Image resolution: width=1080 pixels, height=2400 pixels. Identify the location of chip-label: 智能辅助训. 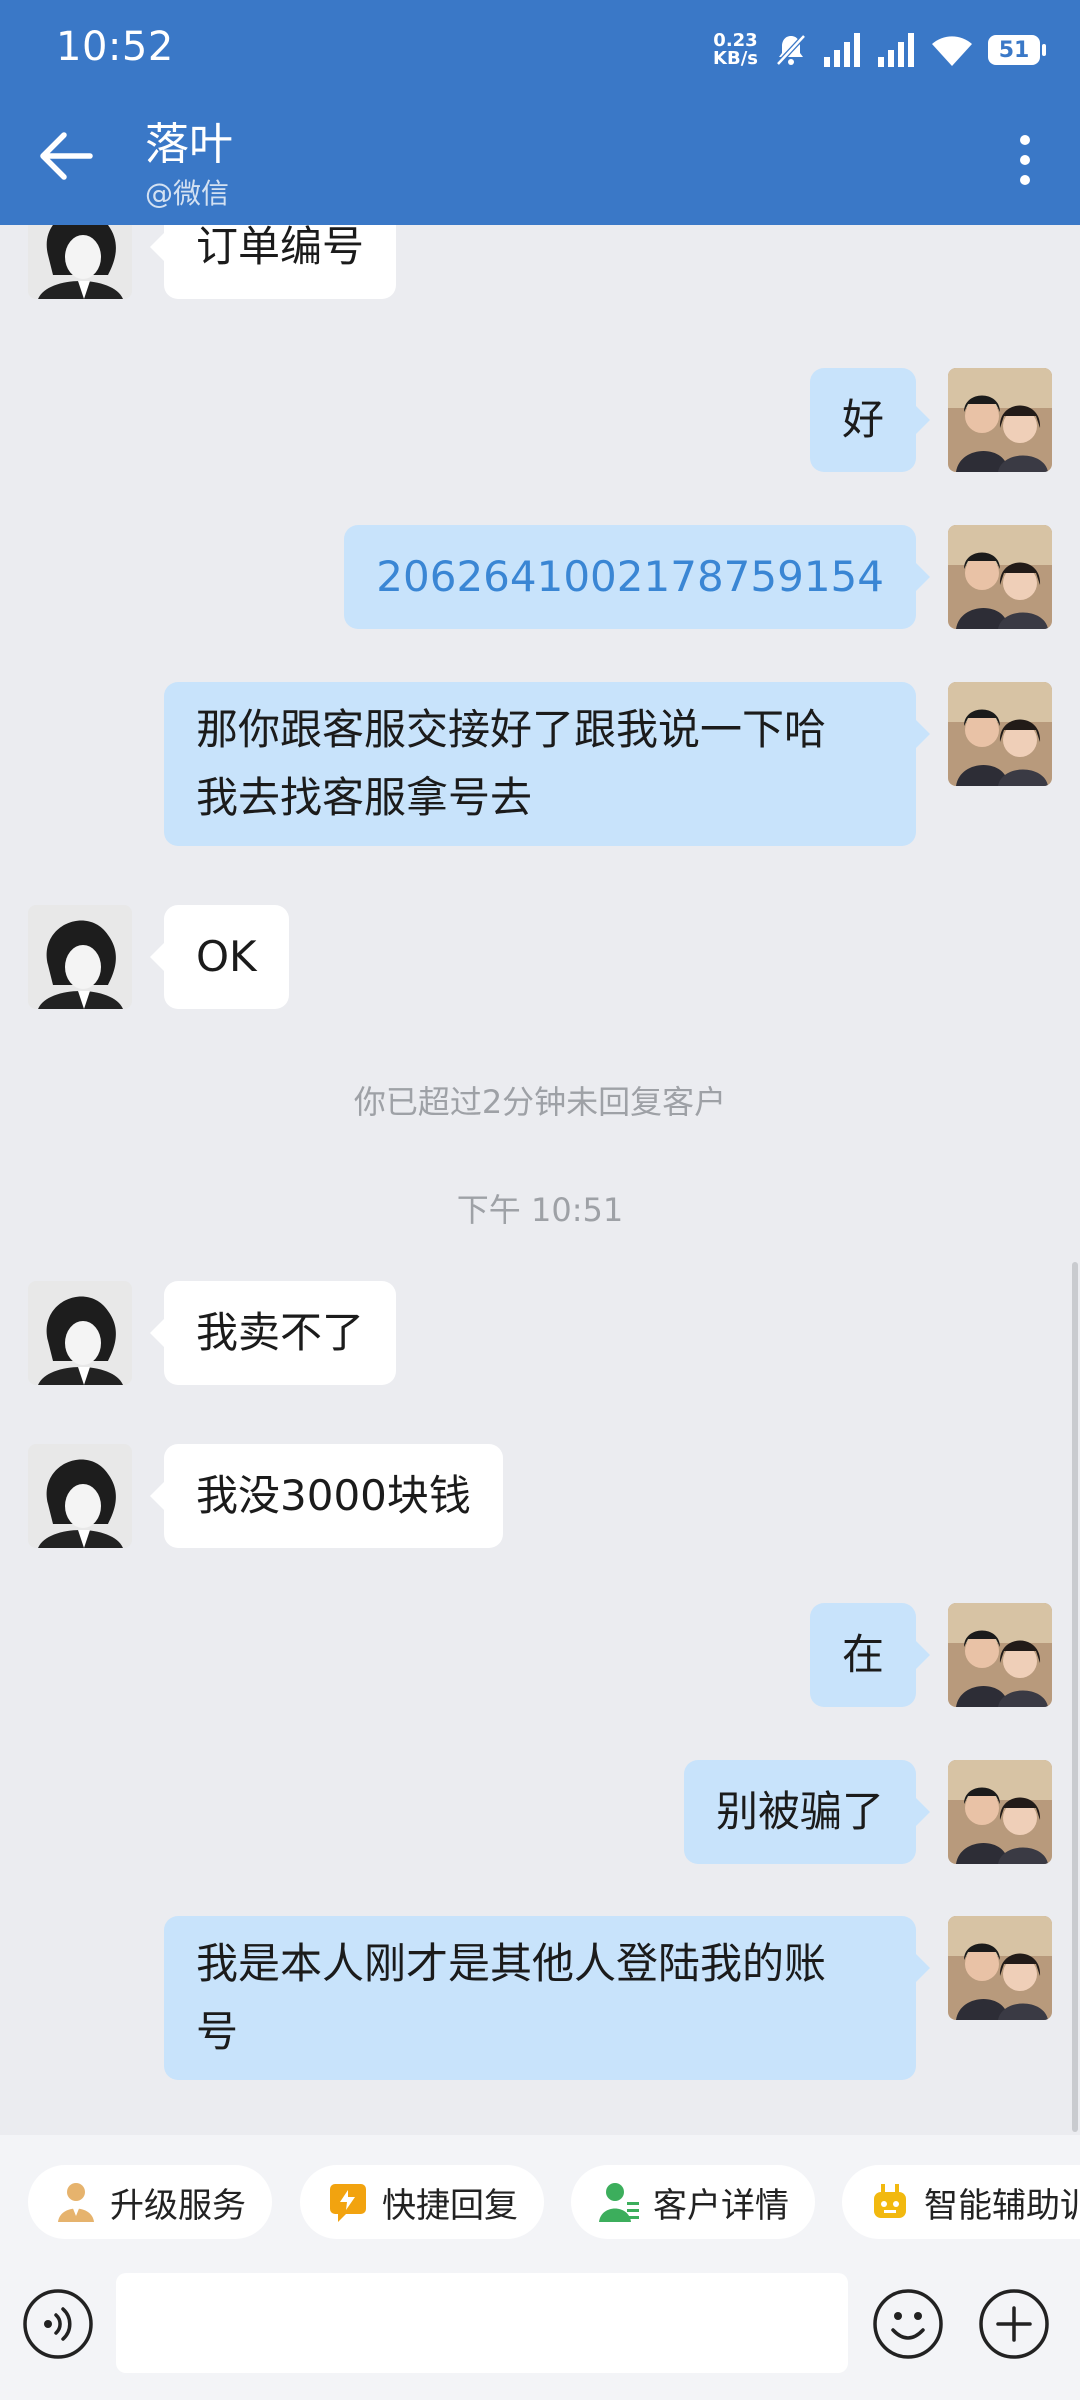
(1002, 2205).